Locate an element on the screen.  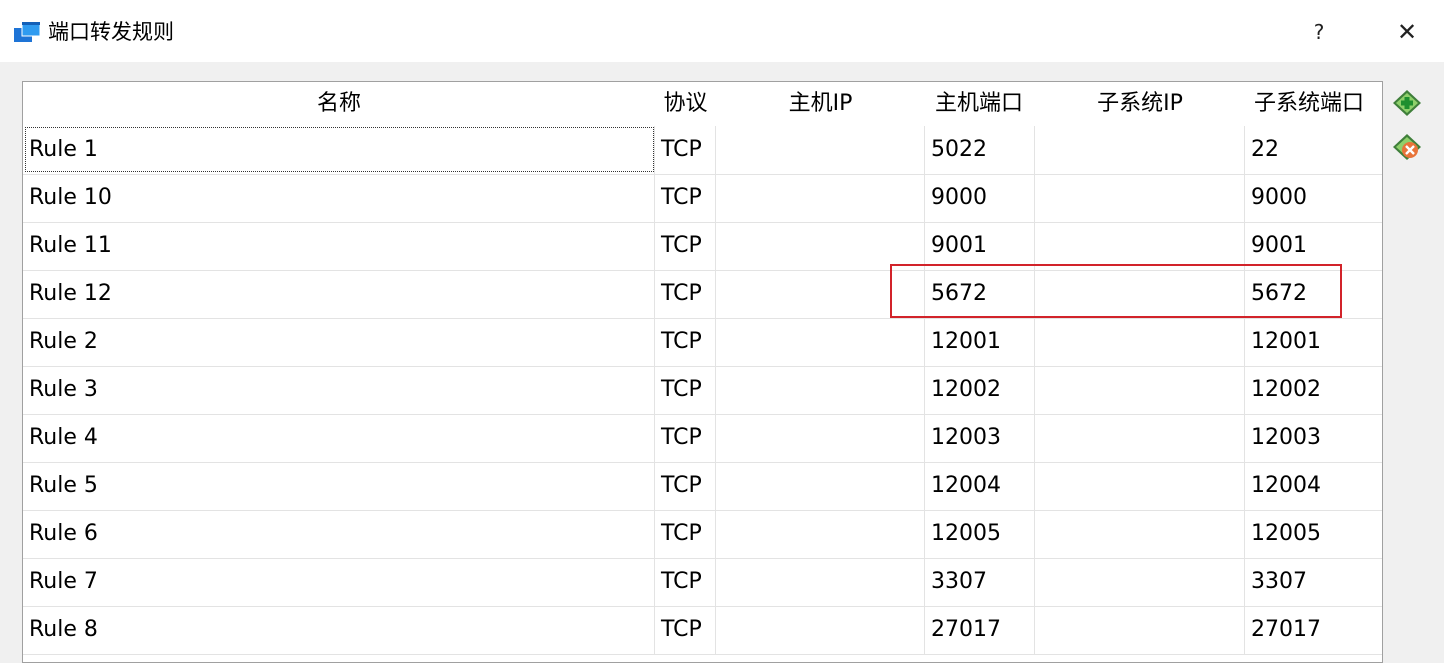
cell-host-port: 5672 is located at coordinates (980, 294).